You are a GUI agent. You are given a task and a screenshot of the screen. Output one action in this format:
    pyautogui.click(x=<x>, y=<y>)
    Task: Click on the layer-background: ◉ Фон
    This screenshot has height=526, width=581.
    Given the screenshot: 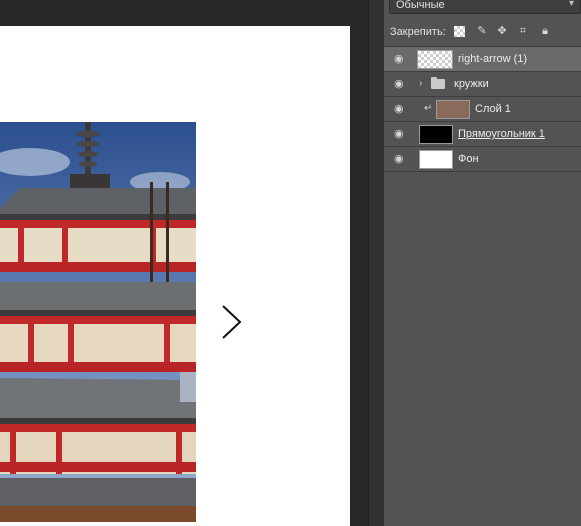 What is the action you would take?
    pyautogui.click(x=482, y=159)
    